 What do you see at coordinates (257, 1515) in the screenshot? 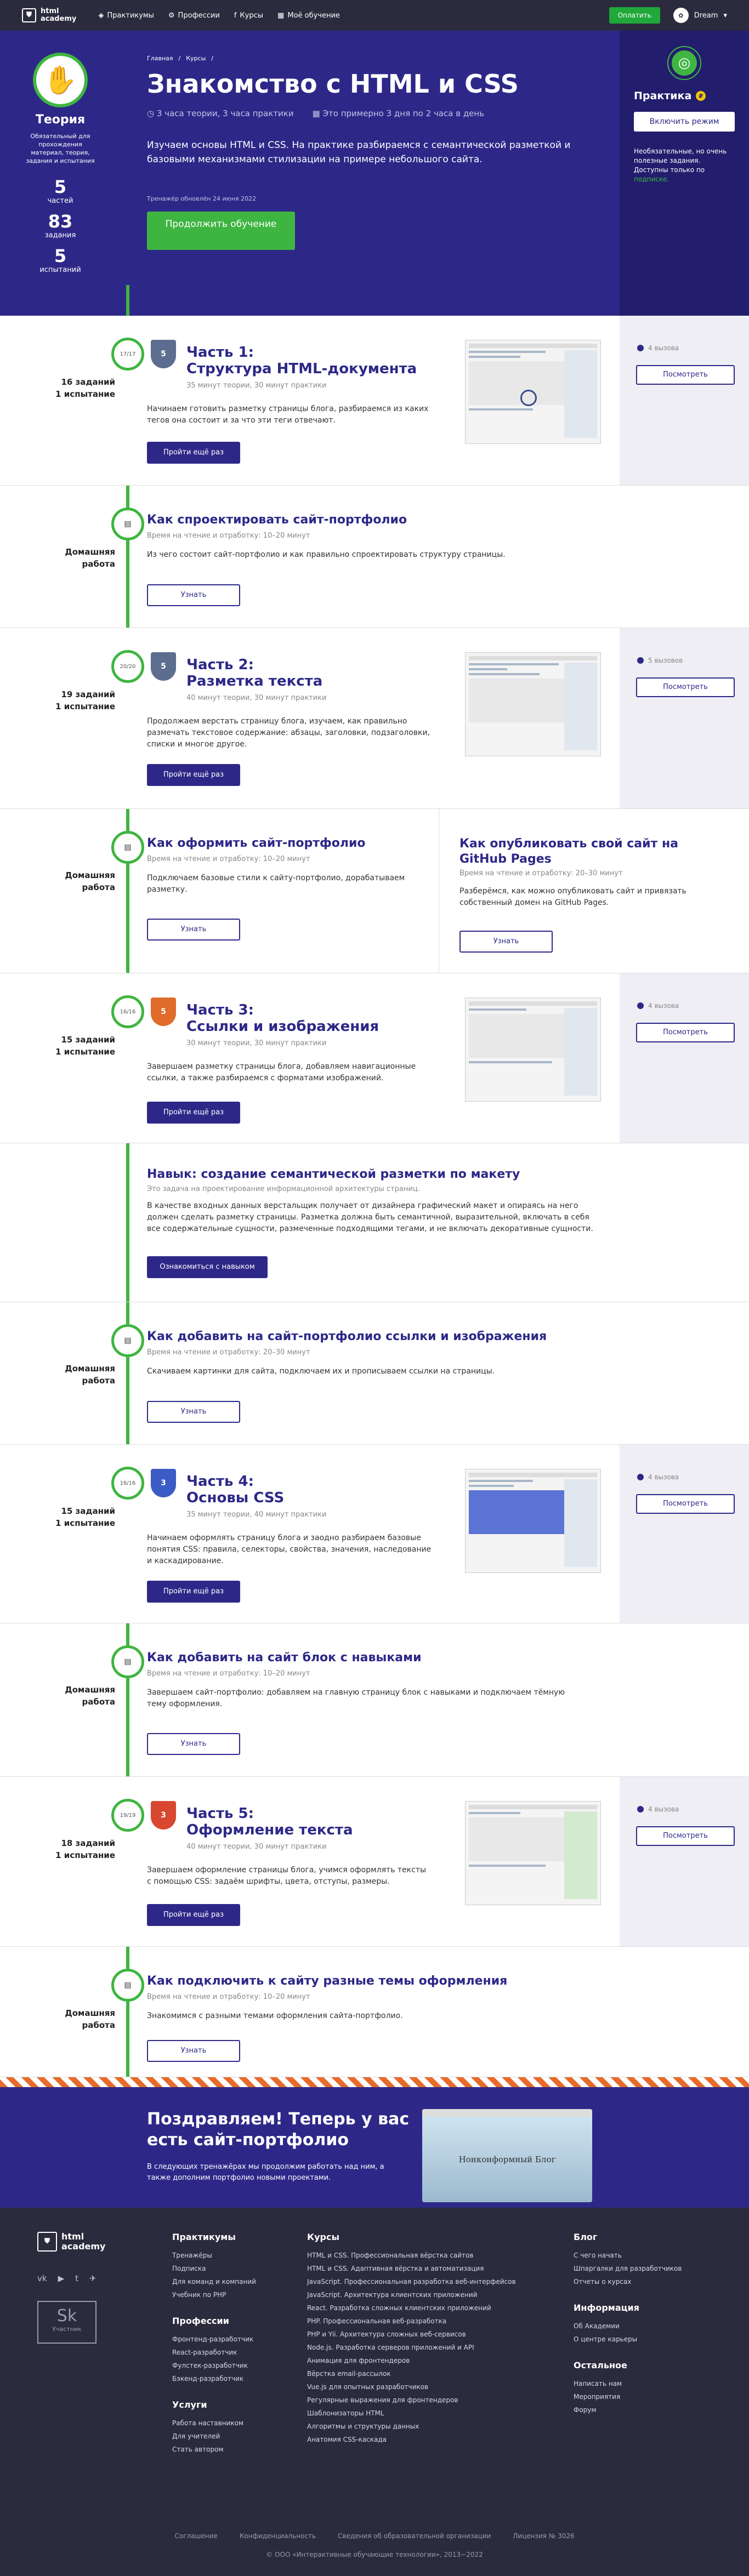
I see `part-meta: 35 минут теории, 40 минут практики` at bounding box center [257, 1515].